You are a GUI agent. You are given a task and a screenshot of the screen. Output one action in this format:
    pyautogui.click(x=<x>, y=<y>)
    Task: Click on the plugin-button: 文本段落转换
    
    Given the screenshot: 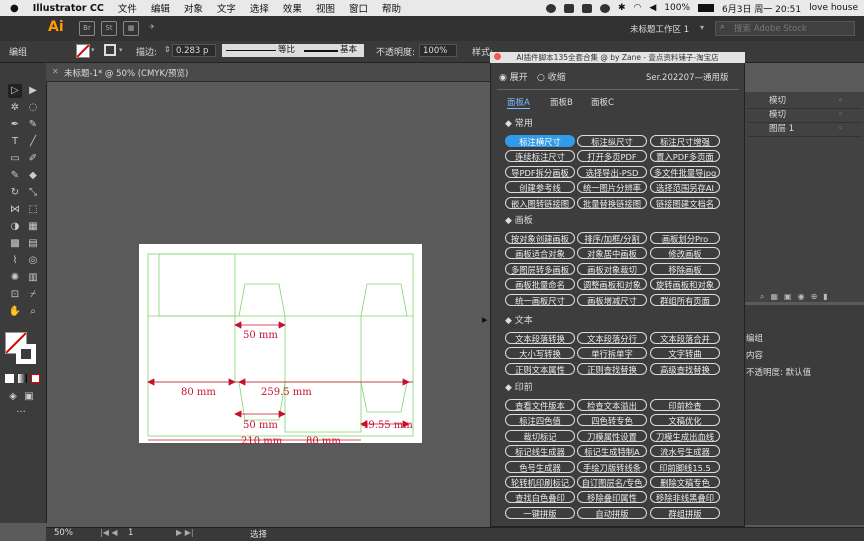 What is the action you would take?
    pyautogui.click(x=540, y=338)
    